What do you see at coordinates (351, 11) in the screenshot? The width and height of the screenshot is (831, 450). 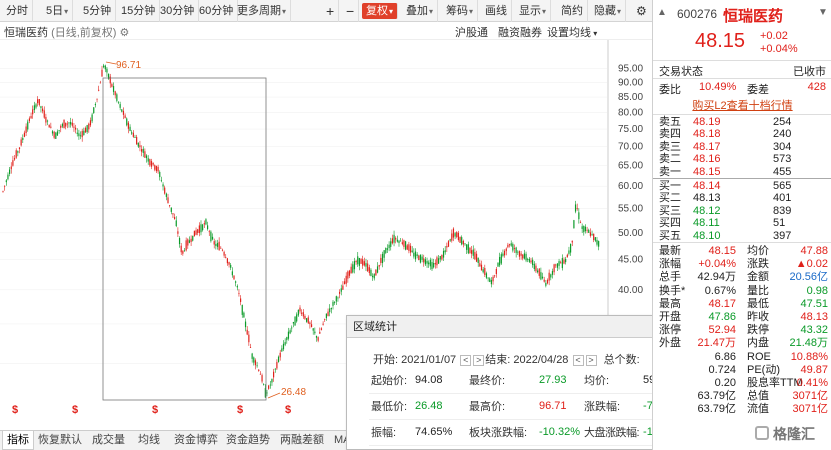 I see `zoom-out-button: −` at bounding box center [351, 11].